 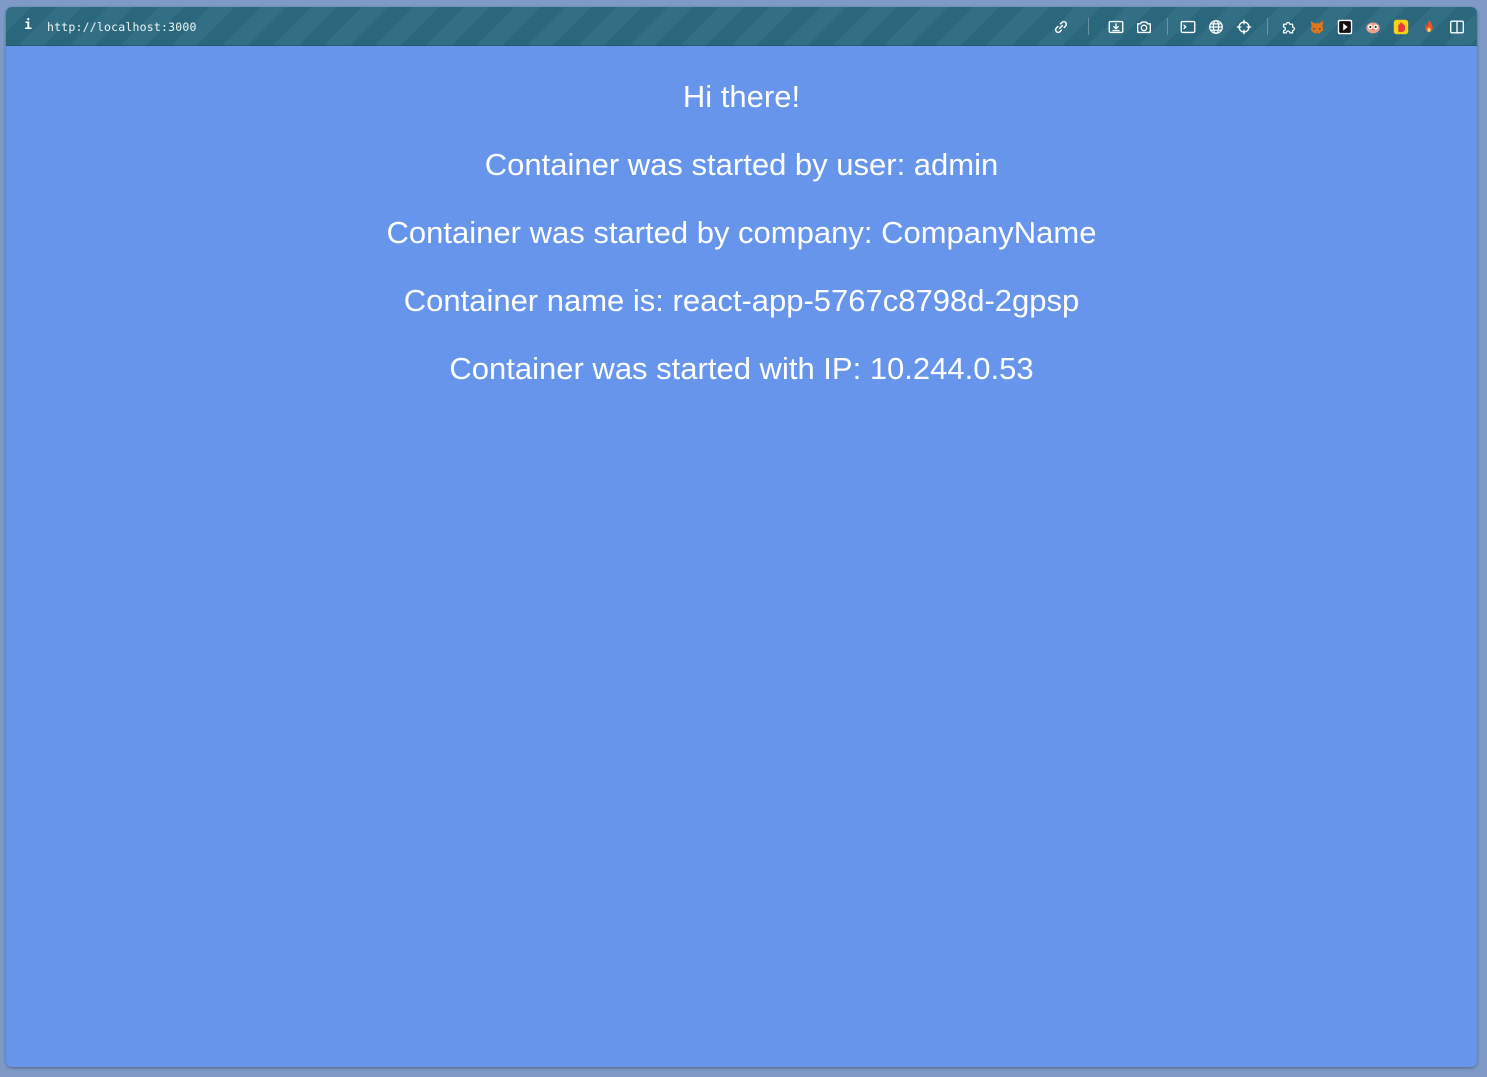 I want to click on info-icon: i, so click(x=28, y=26).